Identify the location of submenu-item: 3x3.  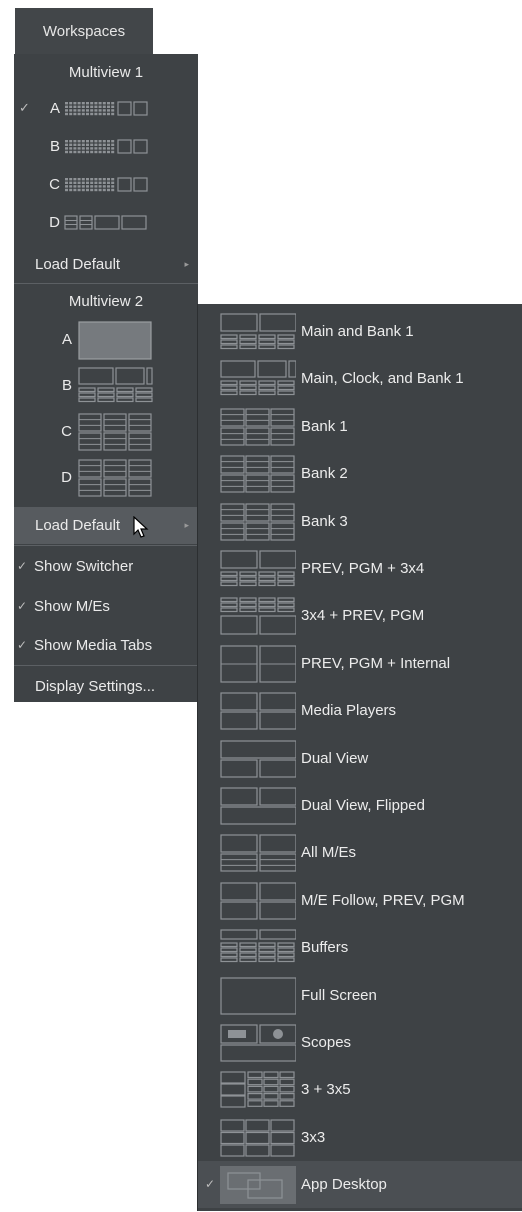
(360, 1137).